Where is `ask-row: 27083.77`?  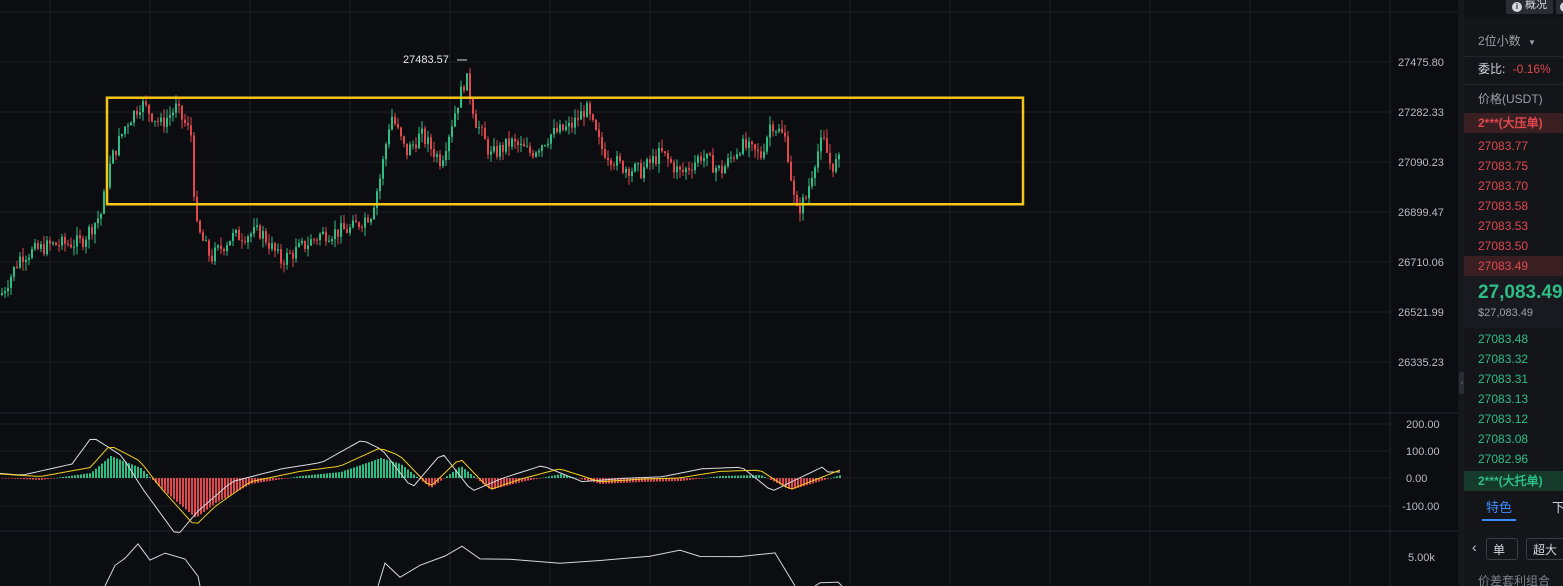 ask-row: 27083.77 is located at coordinates (1513, 146).